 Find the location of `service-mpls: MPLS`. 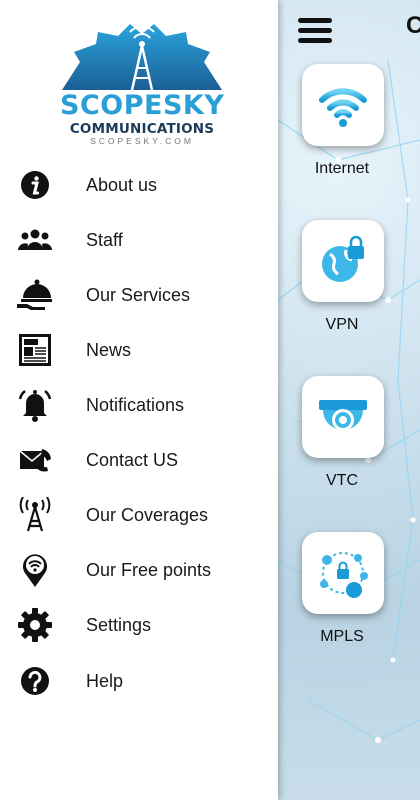

service-mpls: MPLS is located at coordinates (344, 589).